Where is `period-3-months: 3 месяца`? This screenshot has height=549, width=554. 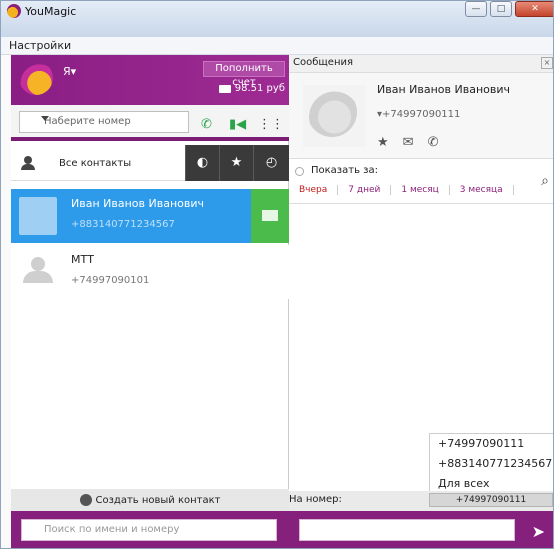
period-3-months: 3 месяца is located at coordinates (482, 190).